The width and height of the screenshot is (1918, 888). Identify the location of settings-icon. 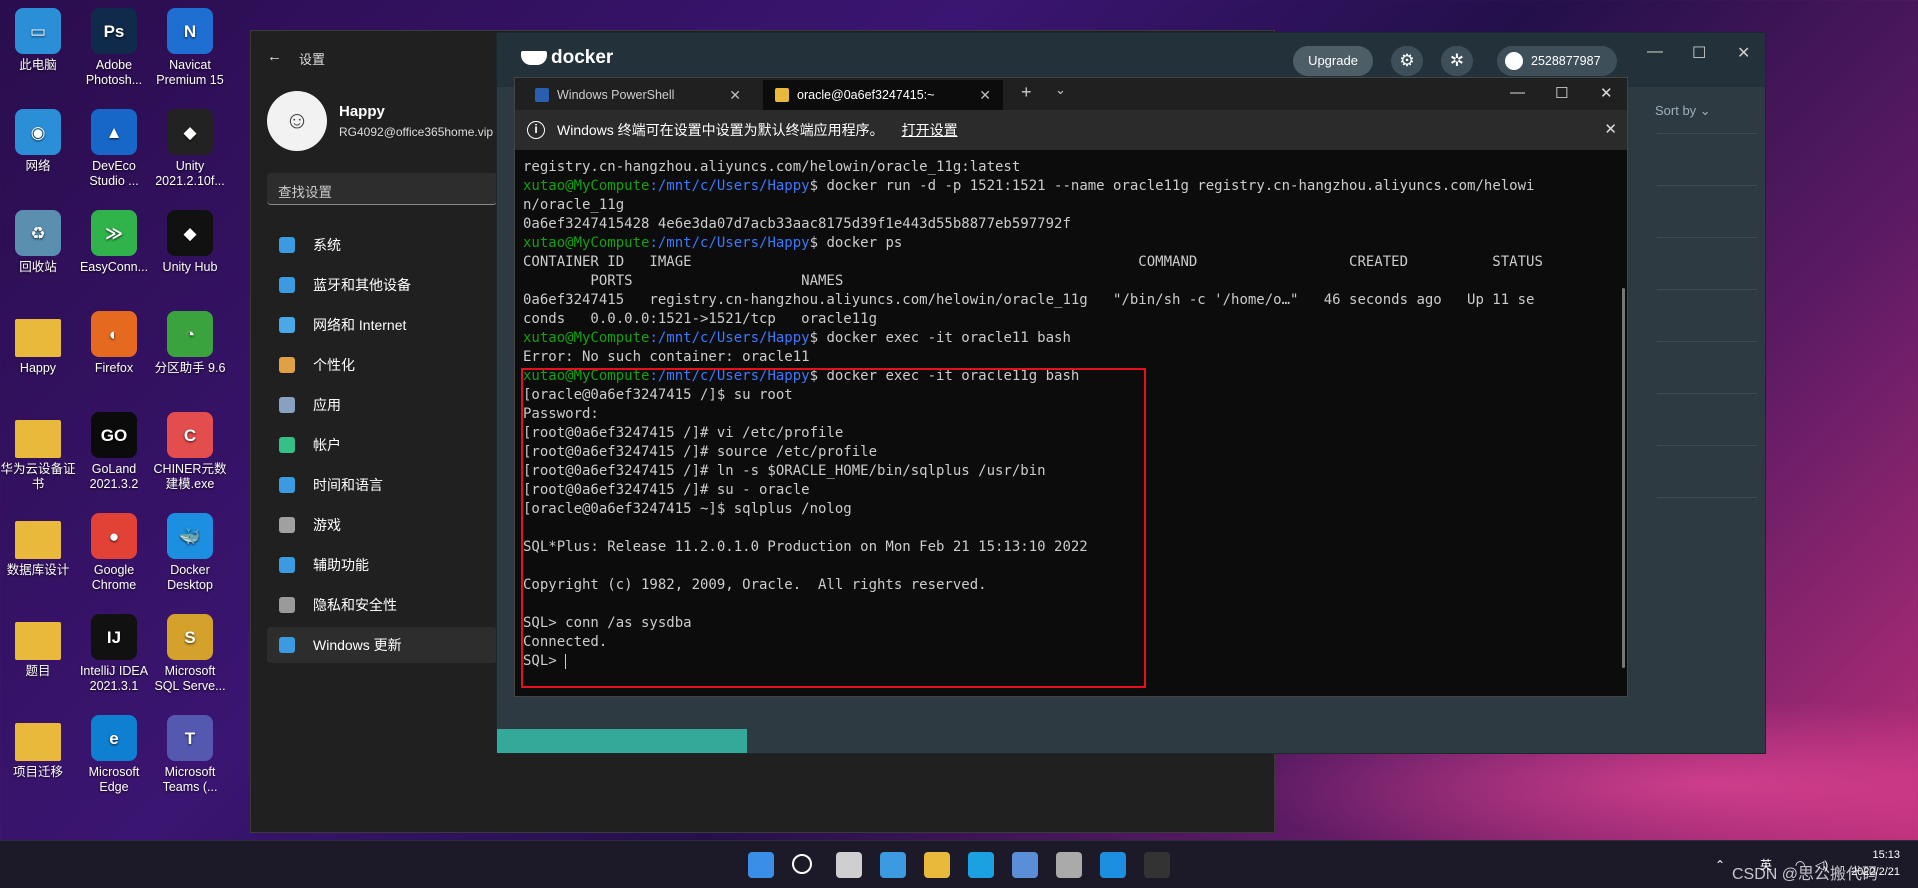
(1069, 865).